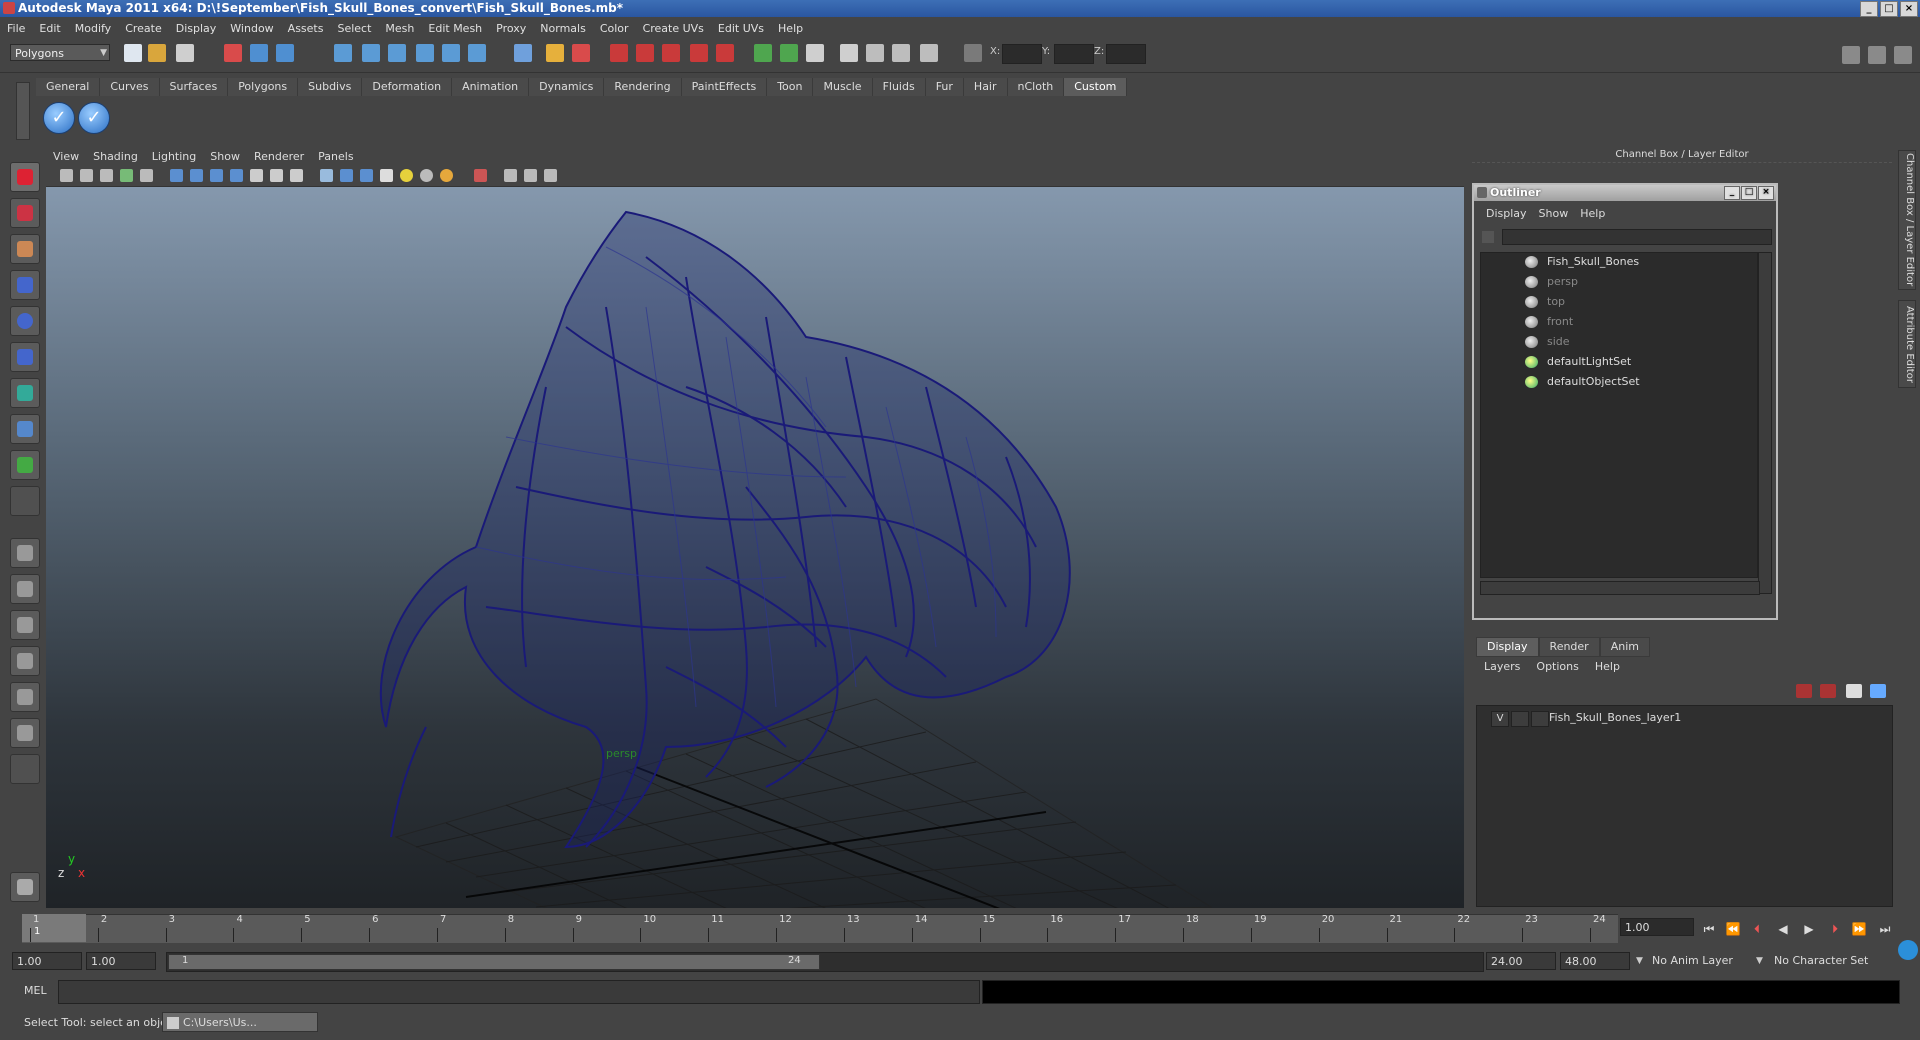 This screenshot has width=1920, height=1040. I want to click on viewport-menu-view: View, so click(66, 156).